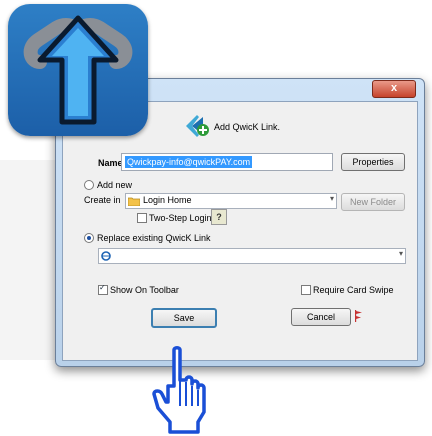 This screenshot has width=432, height=436. What do you see at coordinates (115, 185) in the screenshot?
I see `add-new-label: Add new` at bounding box center [115, 185].